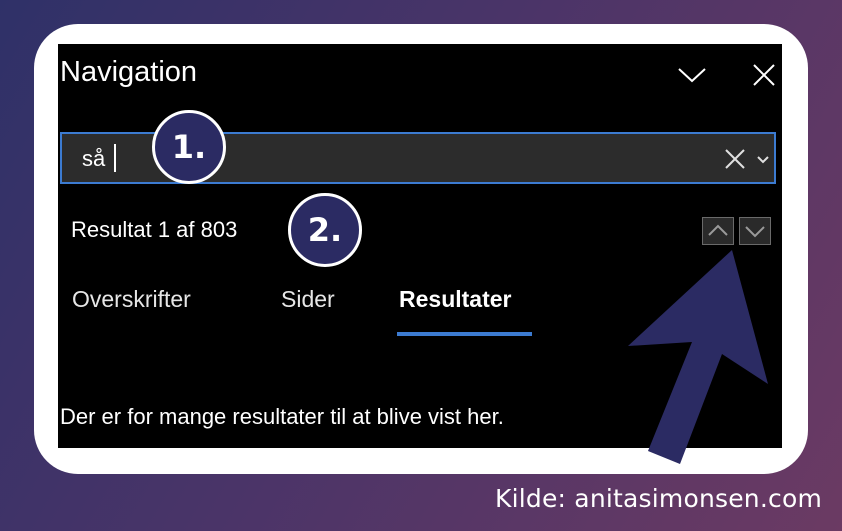  Describe the element at coordinates (154, 229) in the screenshot. I see `result-count: Resultat 1 af 803` at that location.